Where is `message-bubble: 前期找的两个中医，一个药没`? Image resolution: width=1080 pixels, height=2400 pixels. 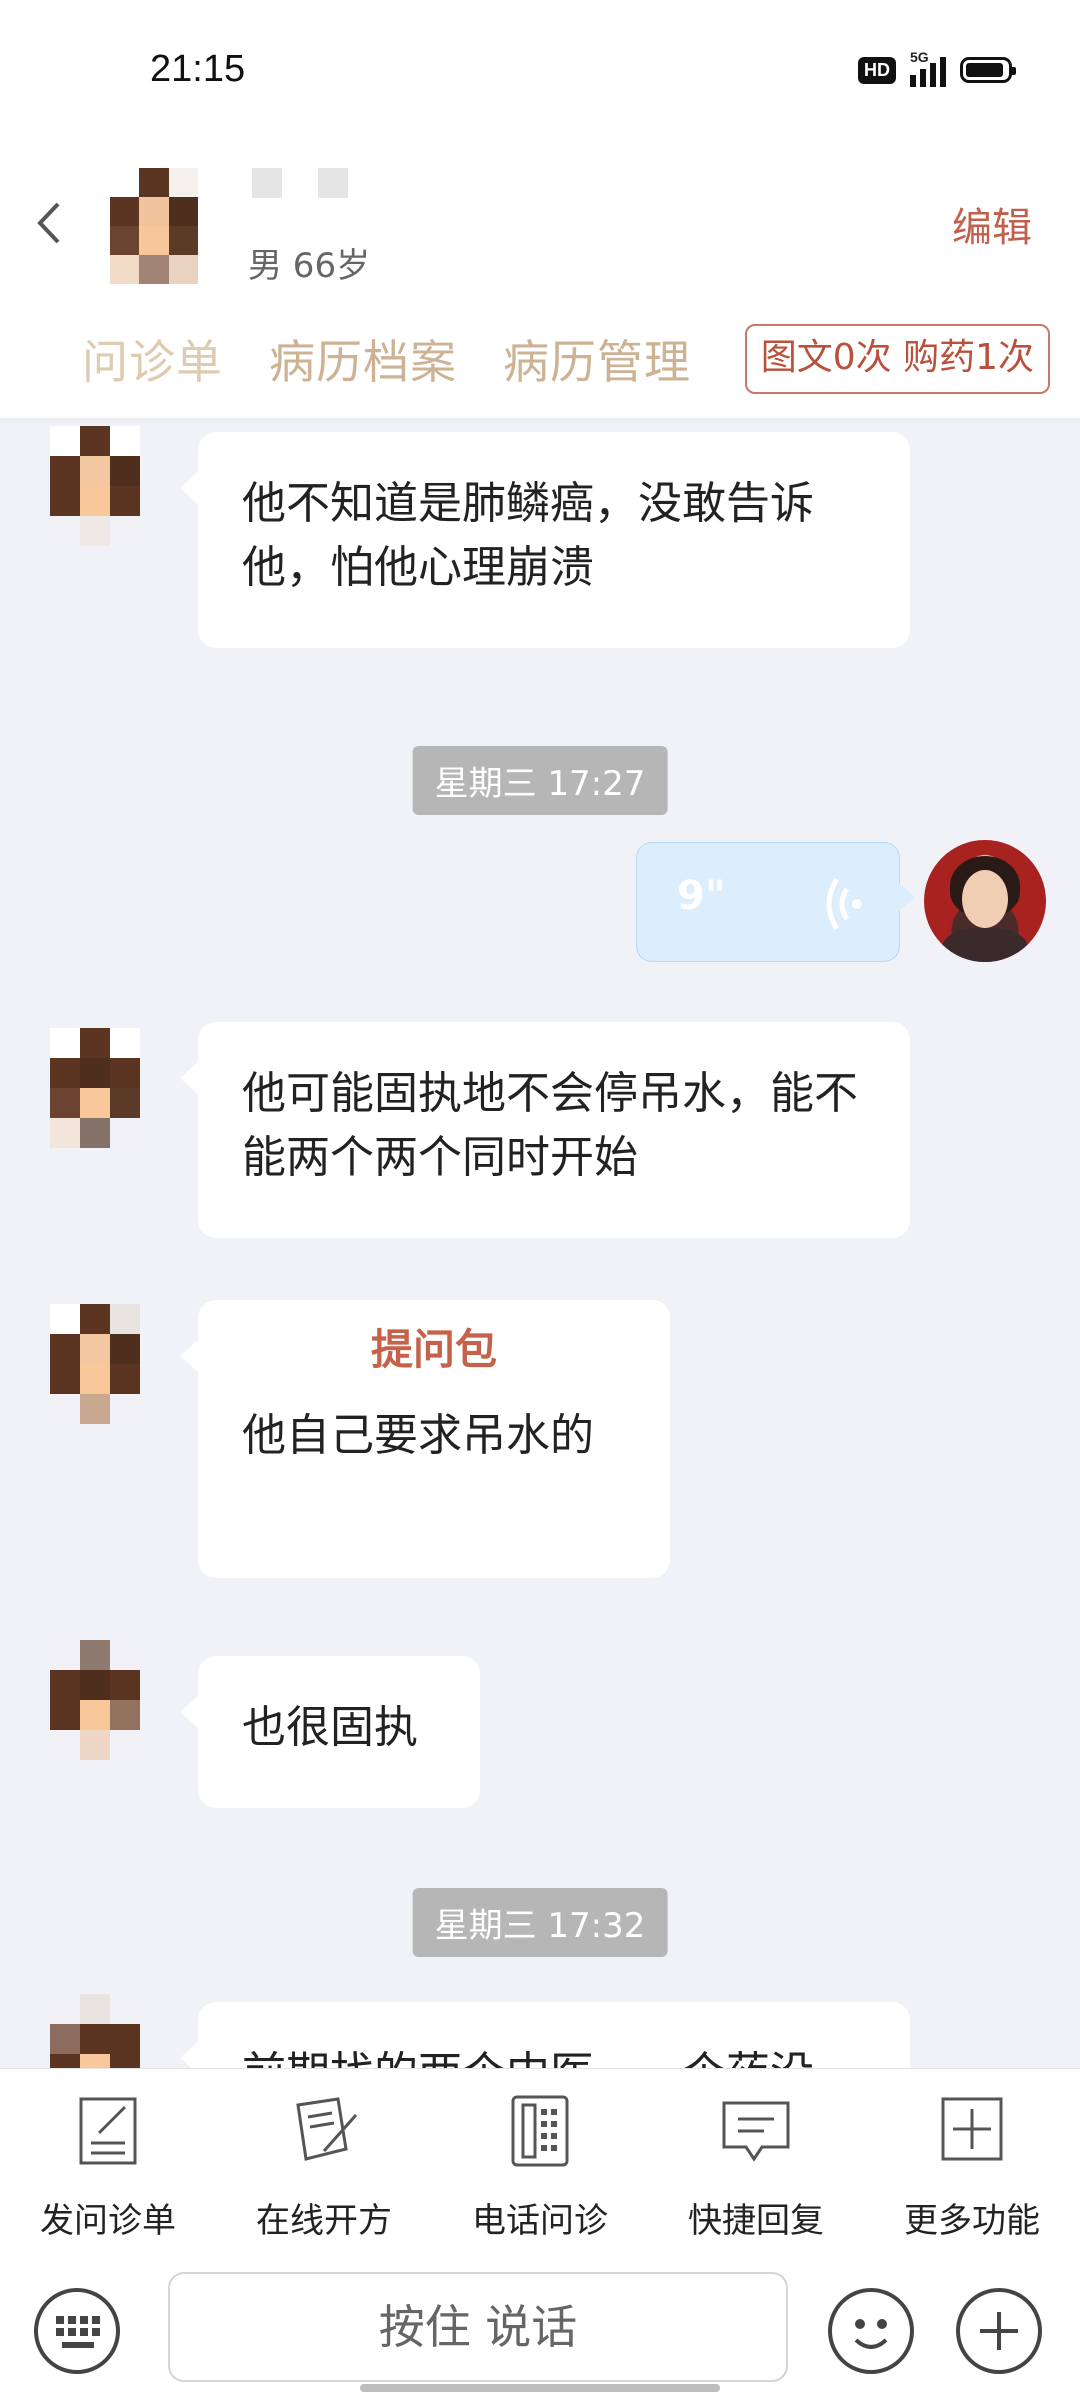 message-bubble: 前期找的两个中医，一个药没 is located at coordinates (545, 2035).